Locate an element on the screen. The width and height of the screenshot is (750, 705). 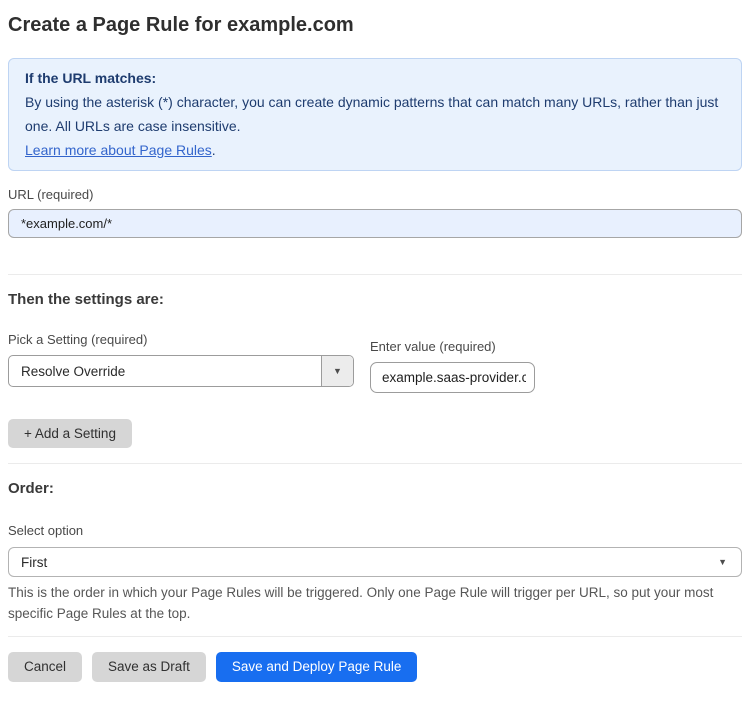
save-and-deploy-button: Save and Deploy Page Rule is located at coordinates (316, 667).